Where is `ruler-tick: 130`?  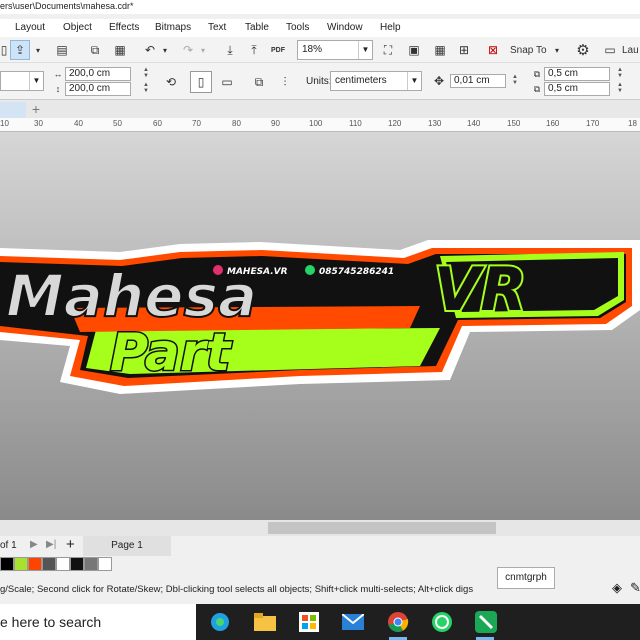 ruler-tick: 130 is located at coordinates (435, 123).